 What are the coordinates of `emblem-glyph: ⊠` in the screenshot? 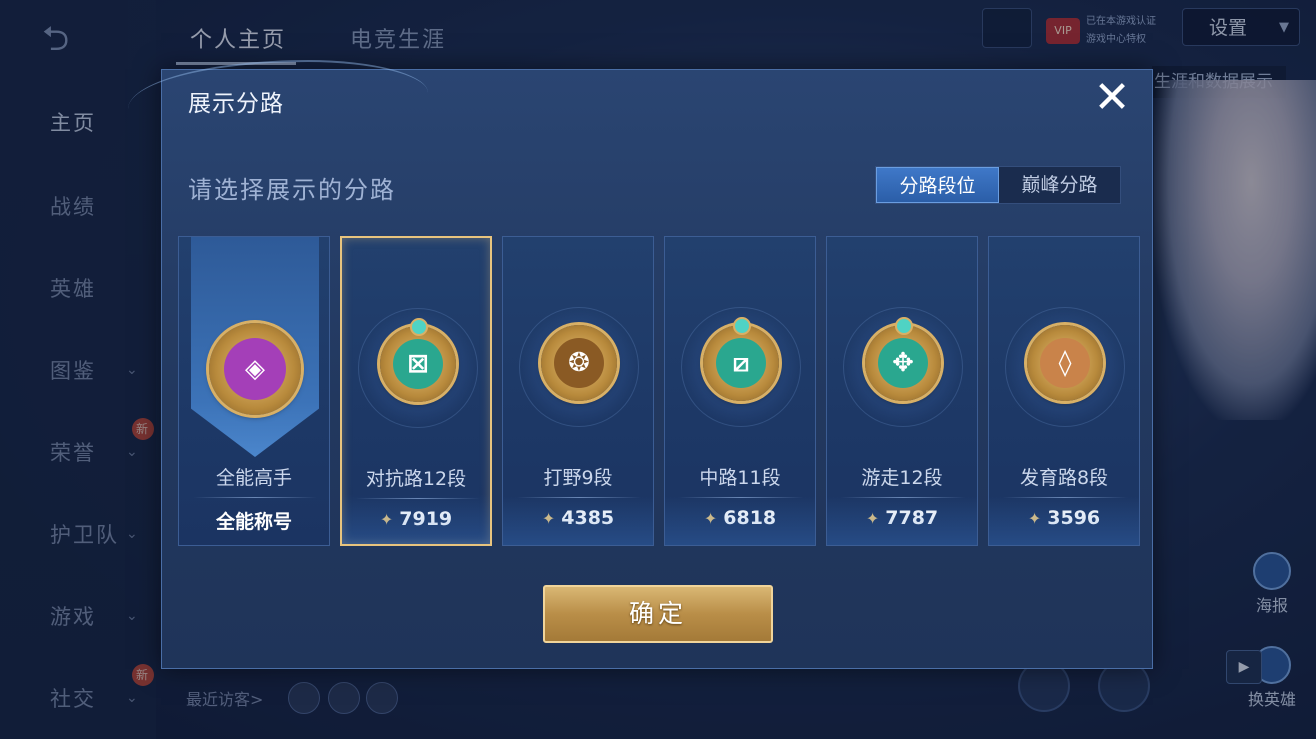 It's located at (418, 364).